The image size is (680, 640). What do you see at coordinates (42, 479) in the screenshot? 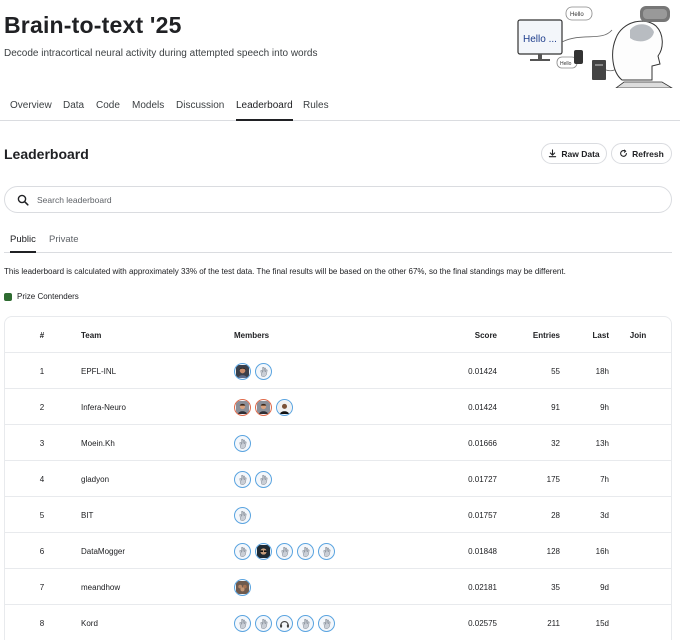
I see `rank-cell: 4` at bounding box center [42, 479].